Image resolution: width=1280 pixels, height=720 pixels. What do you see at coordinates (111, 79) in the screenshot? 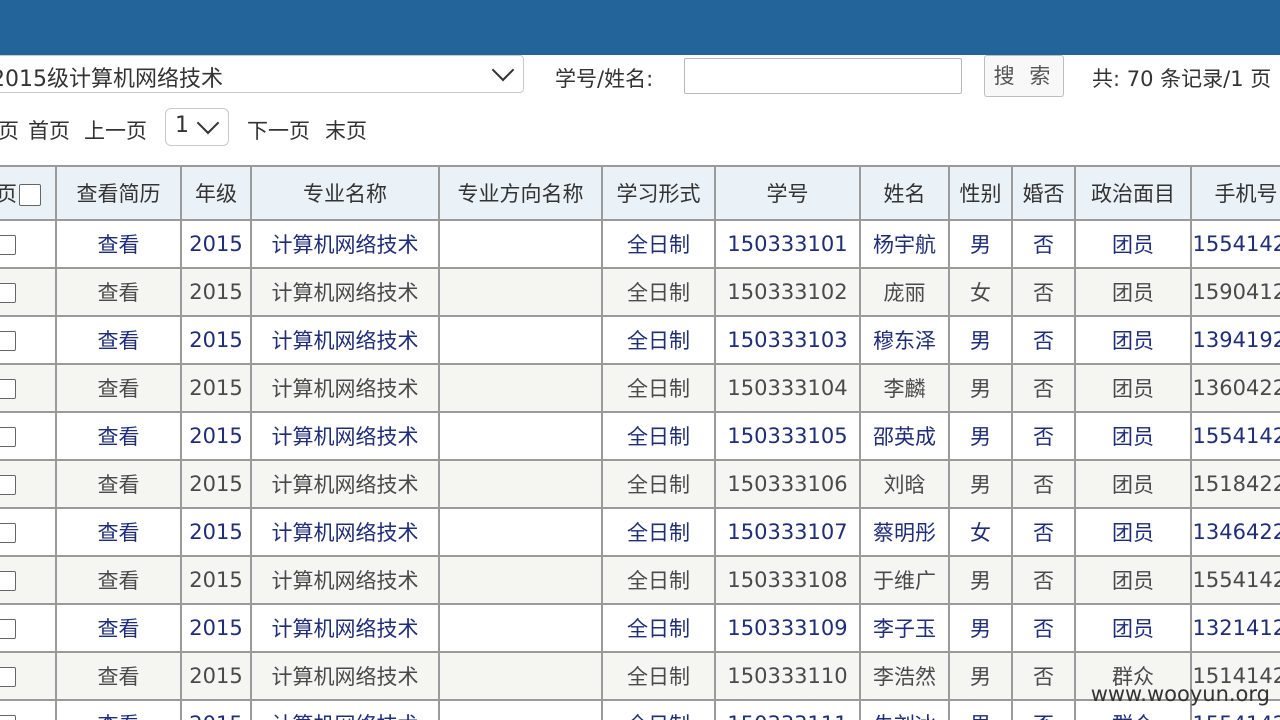
I see `class-select-value: 2015级计算机网络技术` at bounding box center [111, 79].